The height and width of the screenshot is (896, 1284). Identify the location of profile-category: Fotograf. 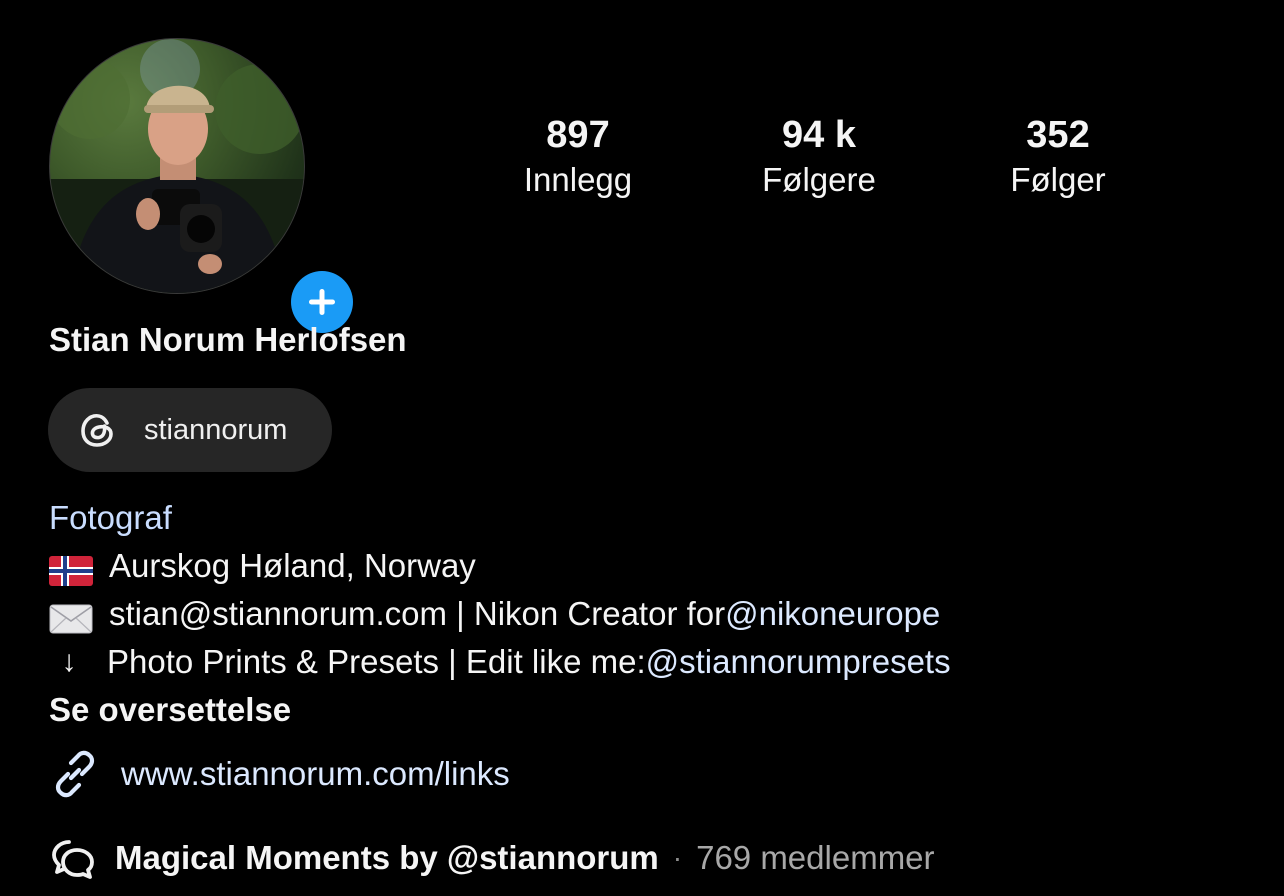
(110, 517).